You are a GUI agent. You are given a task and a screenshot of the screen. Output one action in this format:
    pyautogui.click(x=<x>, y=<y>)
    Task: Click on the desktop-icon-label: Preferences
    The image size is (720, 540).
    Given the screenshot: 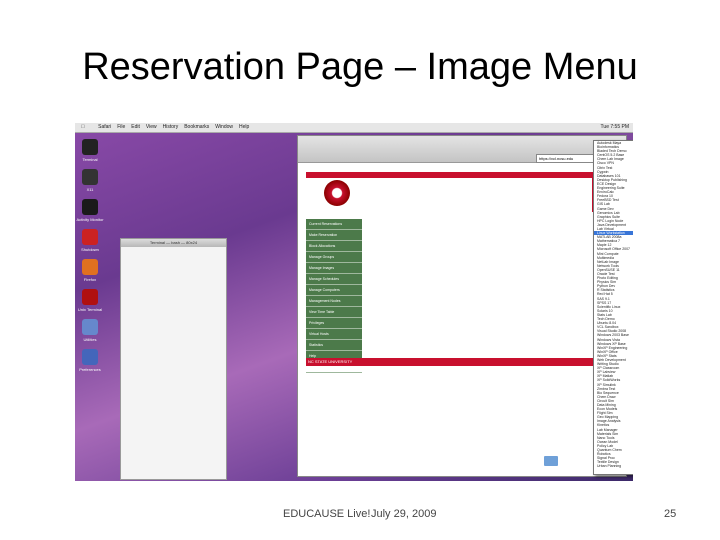 What is the action you would take?
    pyautogui.click(x=90, y=369)
    